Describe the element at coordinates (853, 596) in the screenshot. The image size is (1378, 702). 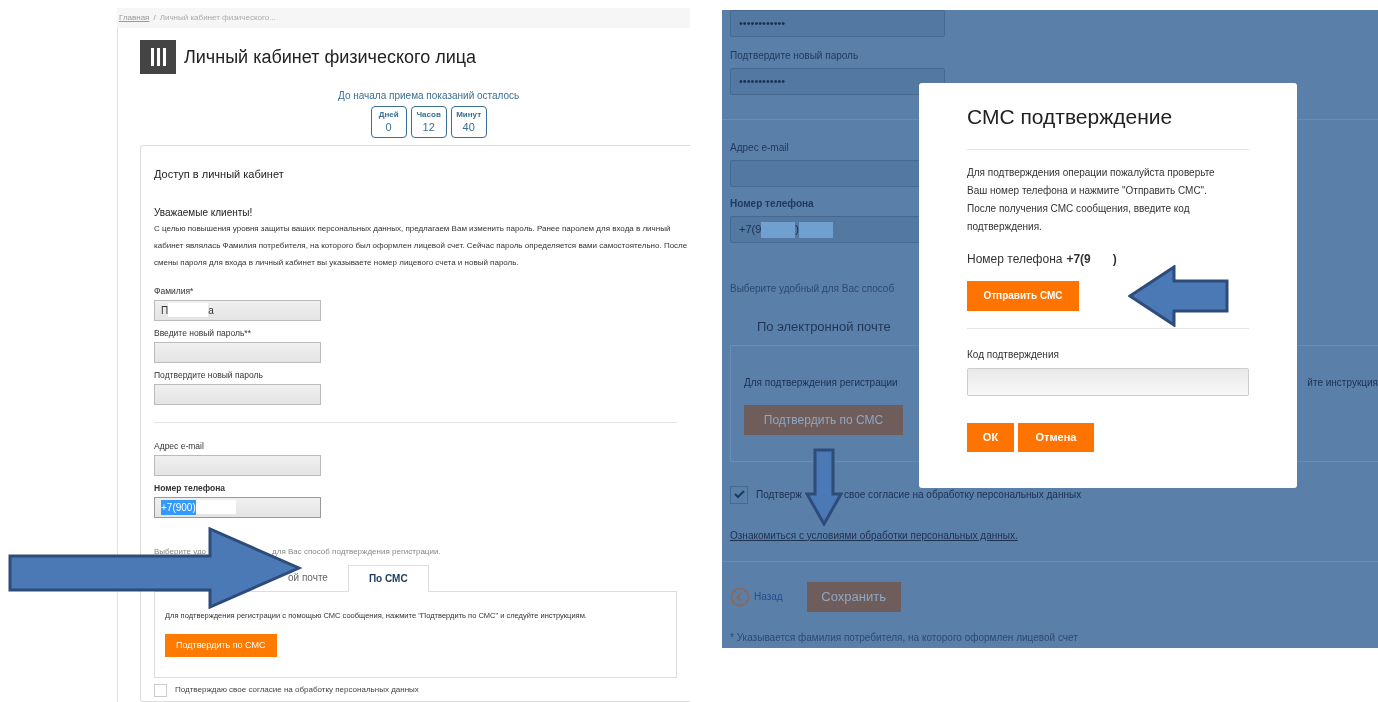
I see `save-button: Сохранить` at that location.